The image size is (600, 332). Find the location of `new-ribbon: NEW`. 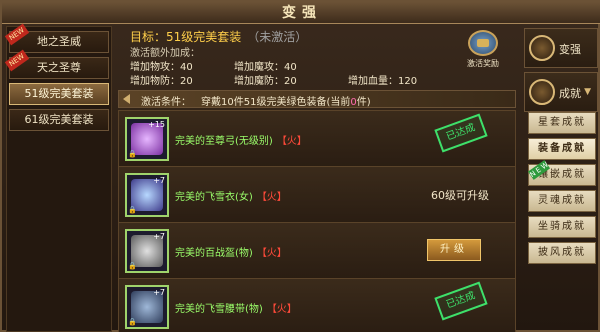

new-ribbon: NEW is located at coordinates (17, 34).